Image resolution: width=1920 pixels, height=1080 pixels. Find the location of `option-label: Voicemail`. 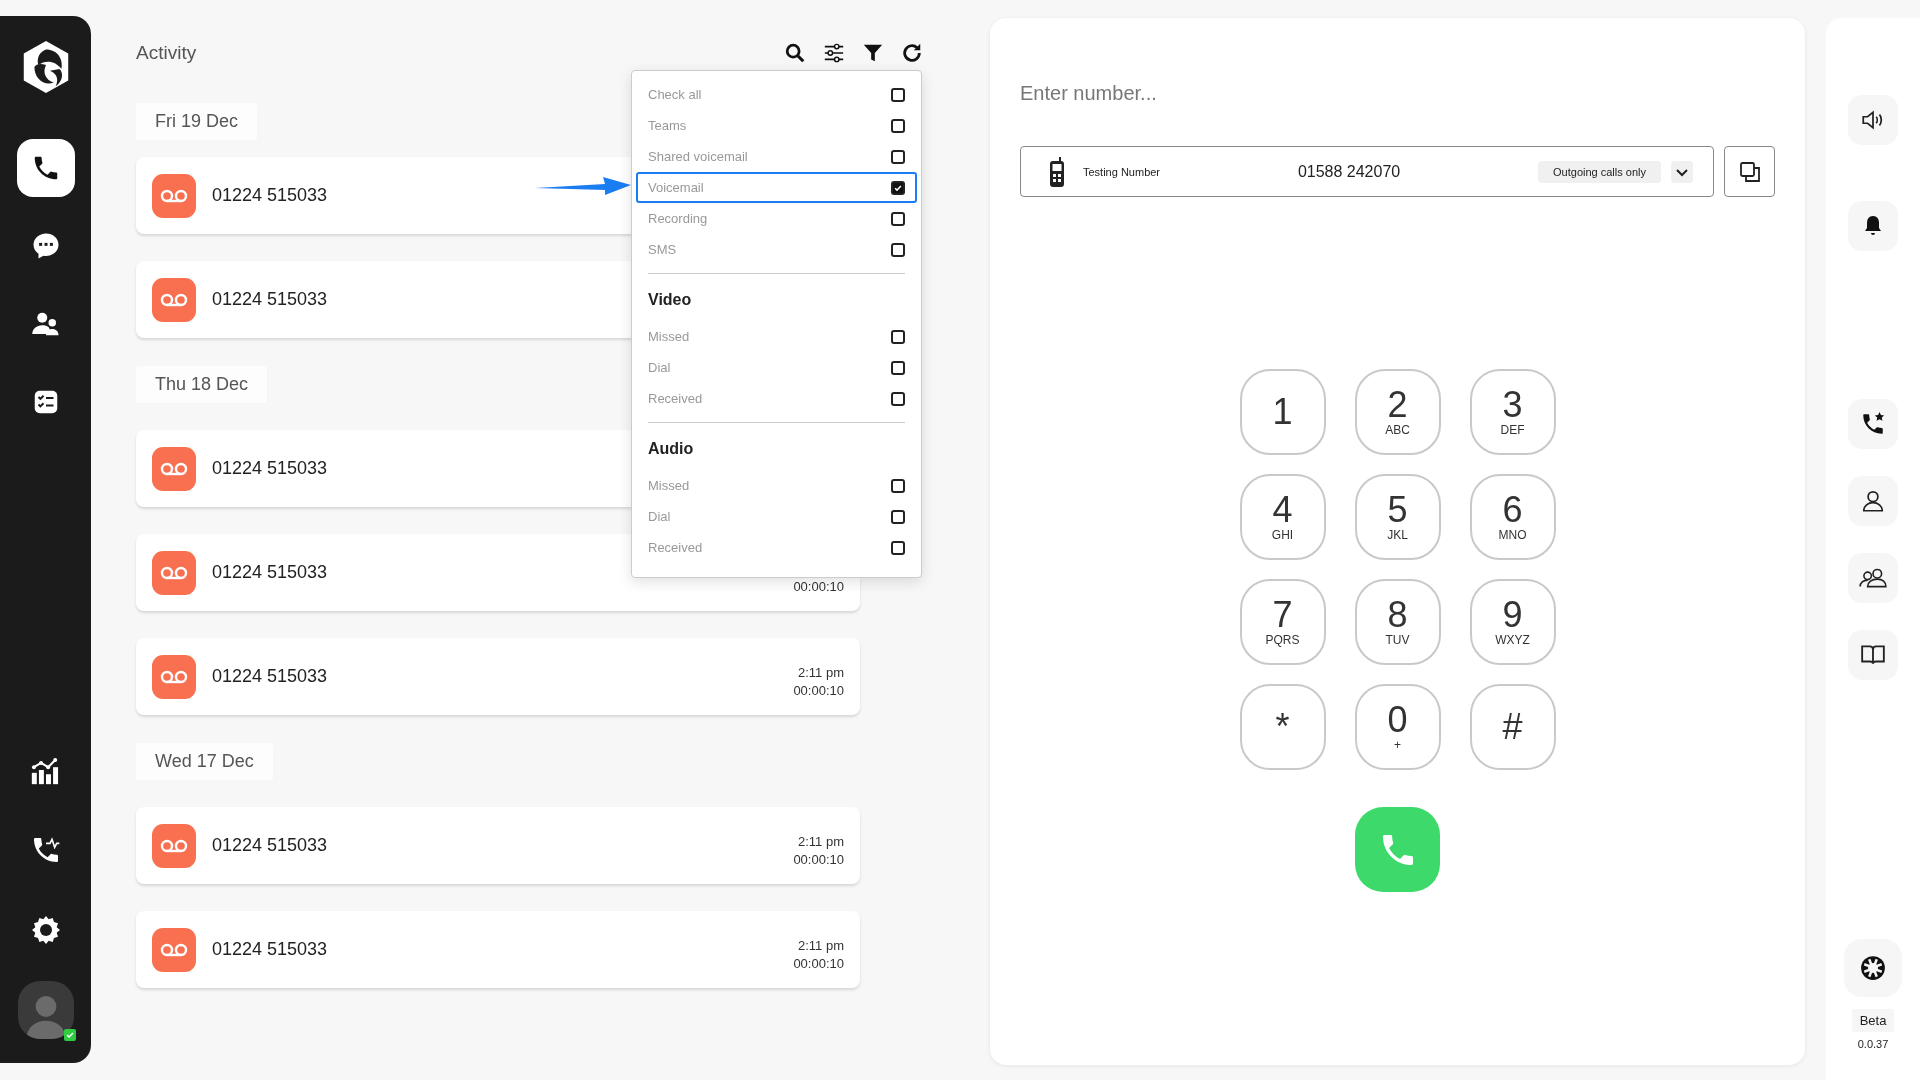

option-label: Voicemail is located at coordinates (676, 187).